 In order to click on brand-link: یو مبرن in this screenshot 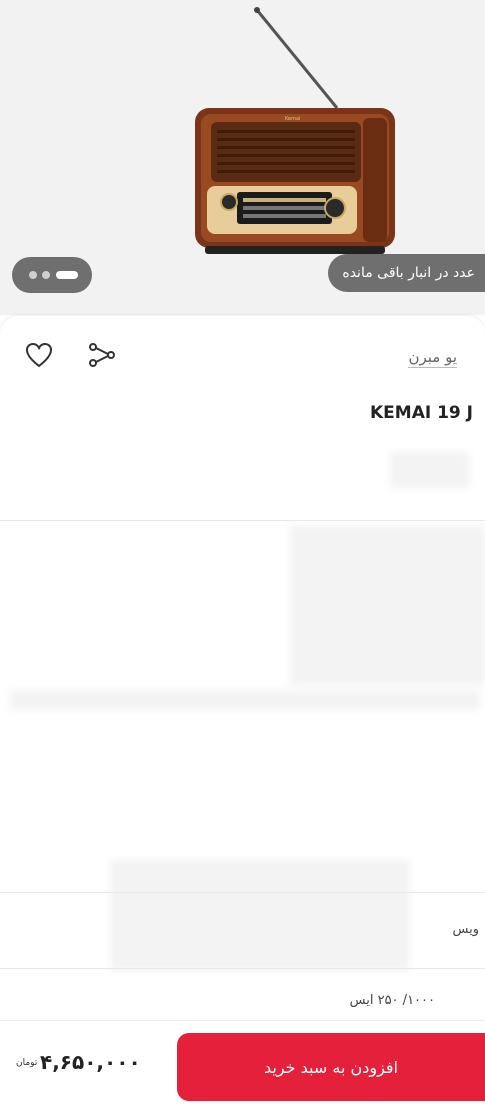, I will do `click(432, 358)`.